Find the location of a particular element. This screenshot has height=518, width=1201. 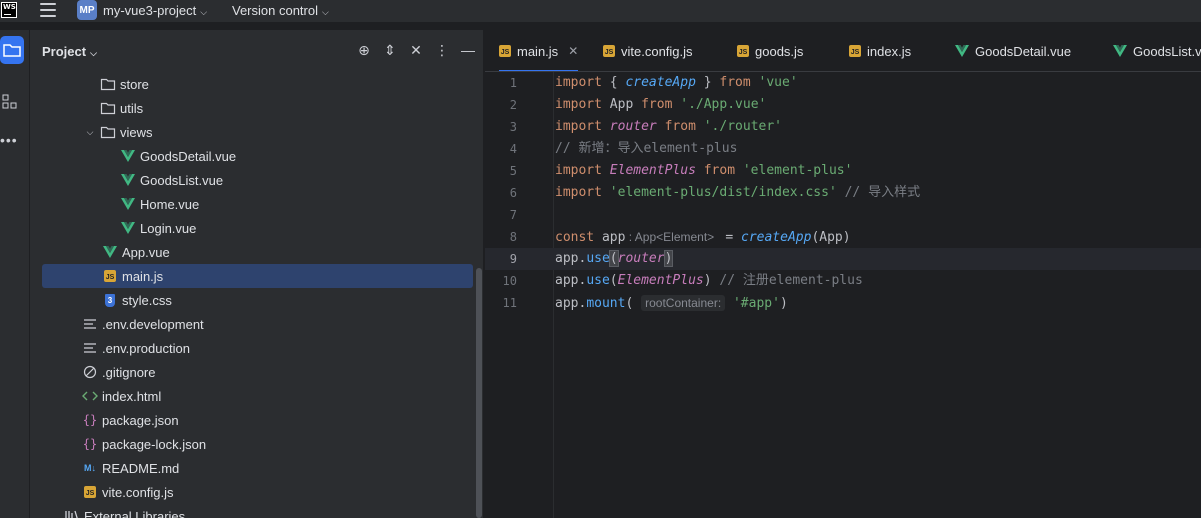

tab-goodsdetail-vue: GoodsDetail.vue is located at coordinates (1013, 50).